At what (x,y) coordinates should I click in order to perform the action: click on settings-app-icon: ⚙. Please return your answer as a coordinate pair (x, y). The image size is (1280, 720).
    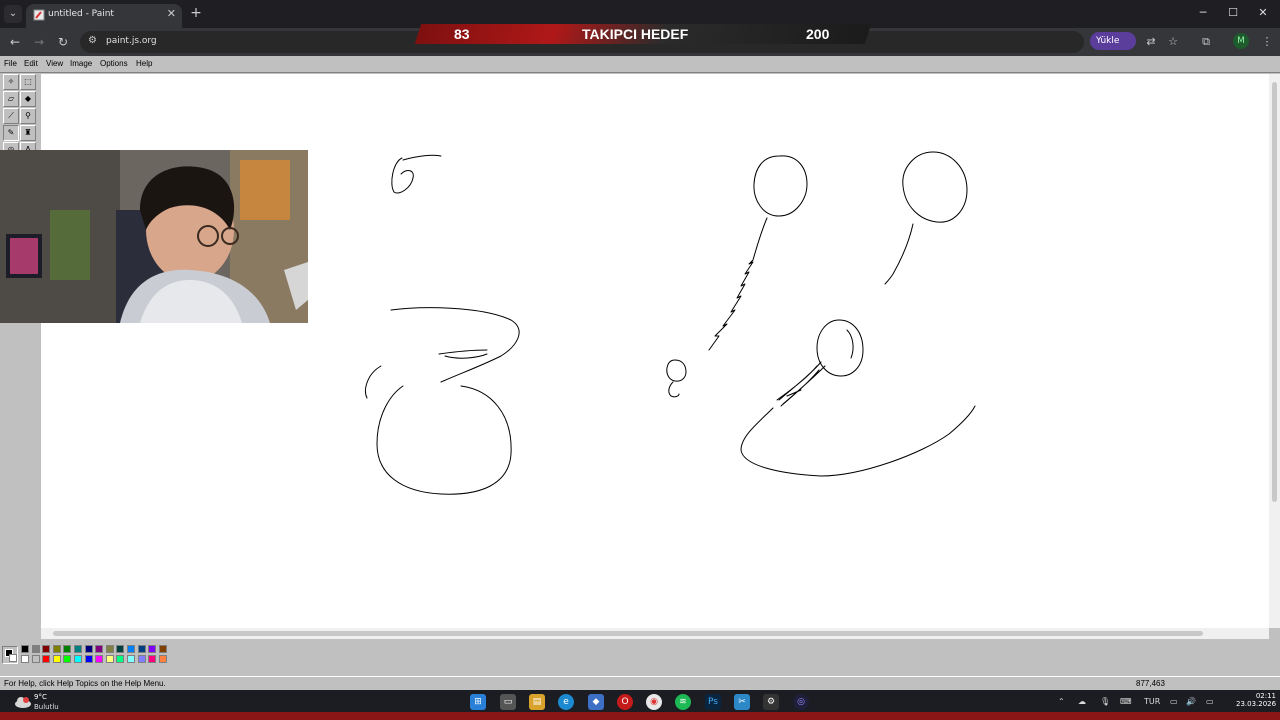
    Looking at the image, I should click on (771, 702).